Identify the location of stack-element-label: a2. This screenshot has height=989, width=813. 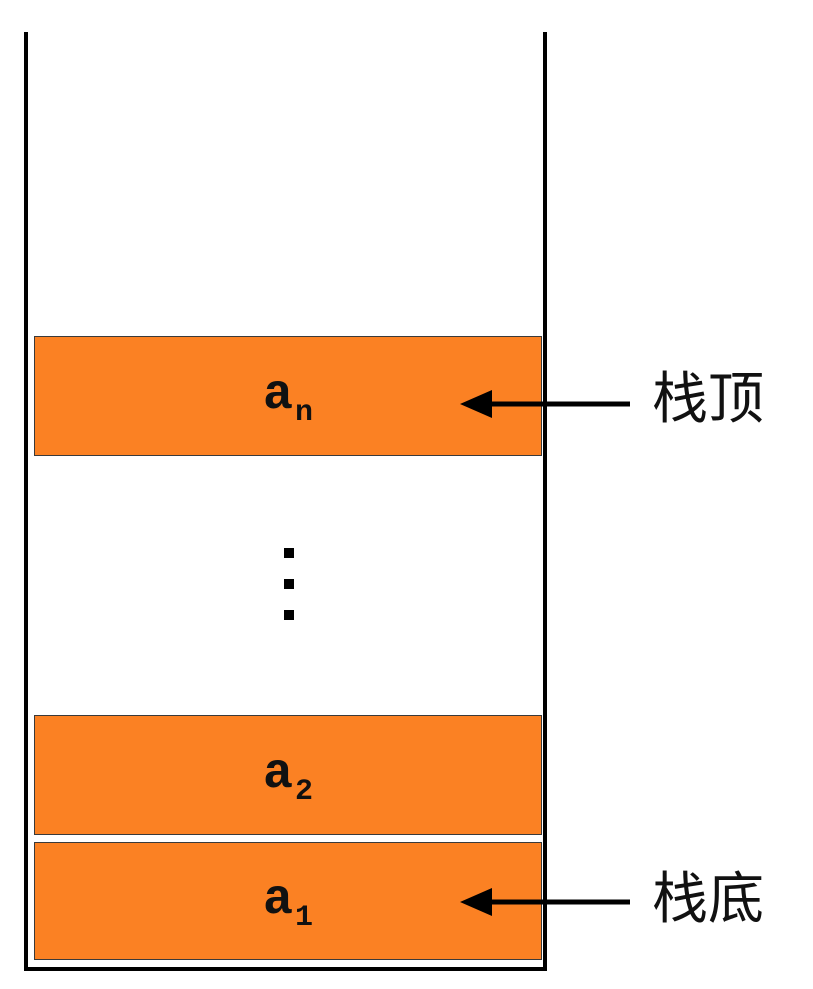
(288, 779).